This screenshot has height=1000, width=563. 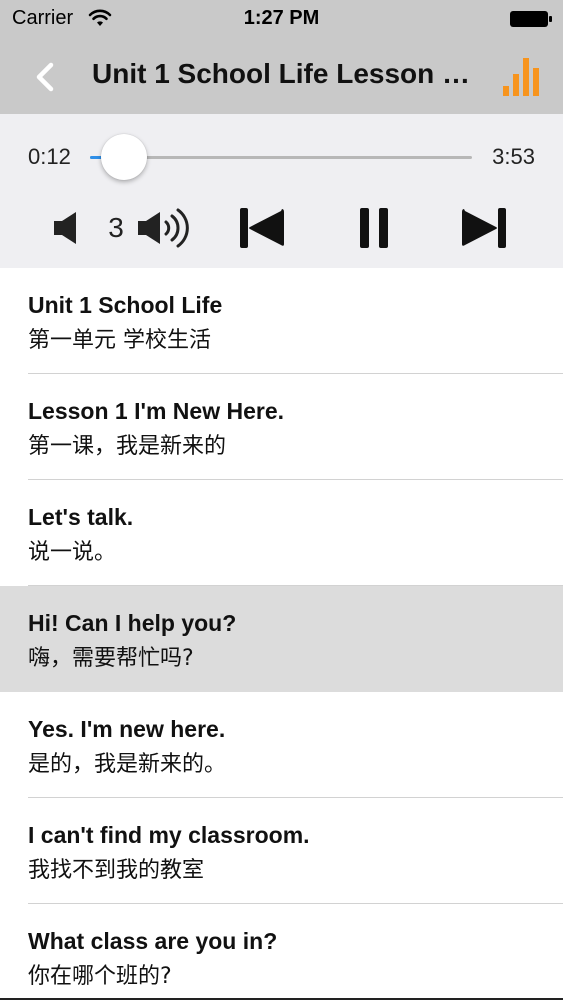 I want to click on status-bar: Carrier 1:27 PM, so click(x=281, y=19).